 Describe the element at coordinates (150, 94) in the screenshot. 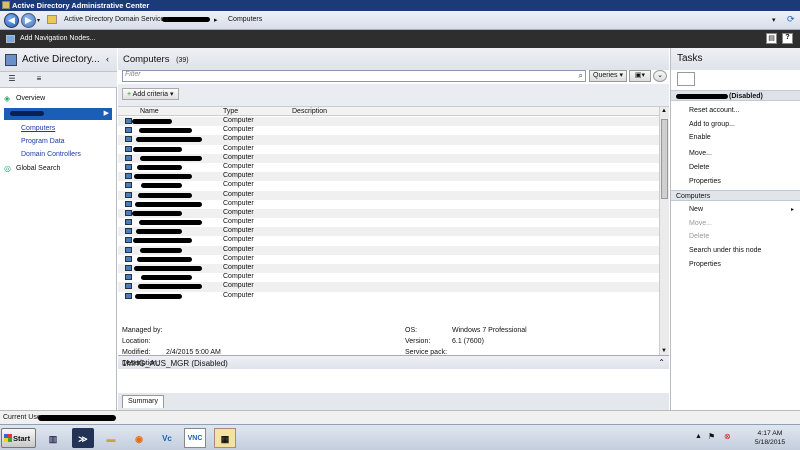

I see `add-criteria-button: + Add criteria ▾` at that location.